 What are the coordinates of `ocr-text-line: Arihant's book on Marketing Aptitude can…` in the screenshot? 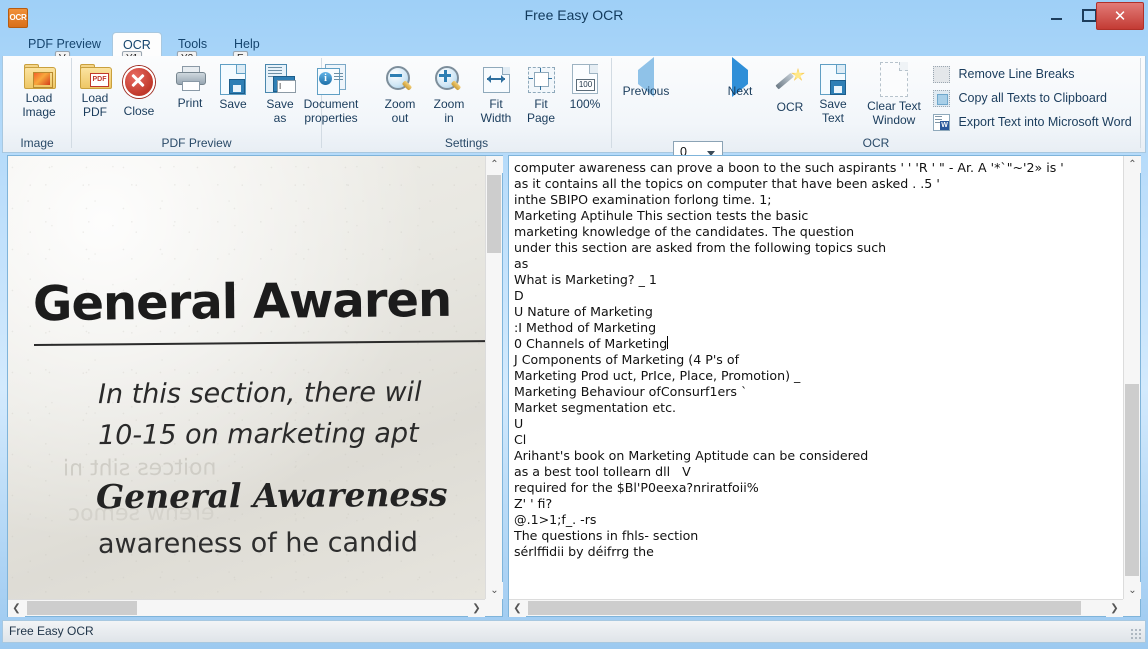 It's located at (691, 455).